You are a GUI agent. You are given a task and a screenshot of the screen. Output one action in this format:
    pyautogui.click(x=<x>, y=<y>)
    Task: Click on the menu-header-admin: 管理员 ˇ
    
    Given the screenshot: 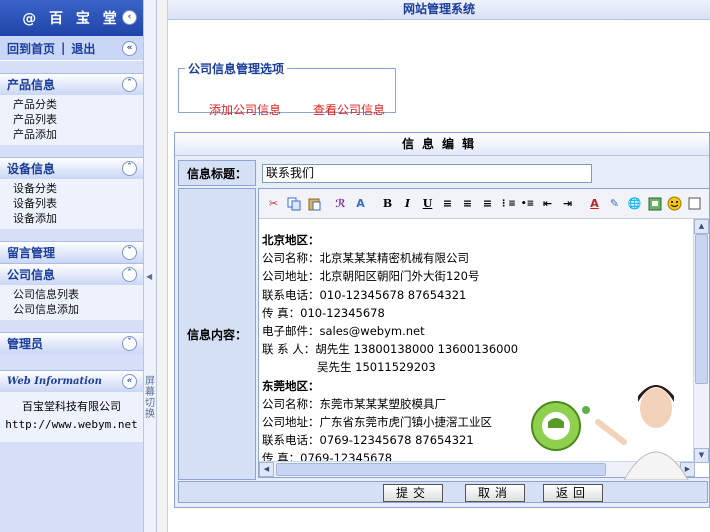 What is the action you would take?
    pyautogui.click(x=71, y=343)
    